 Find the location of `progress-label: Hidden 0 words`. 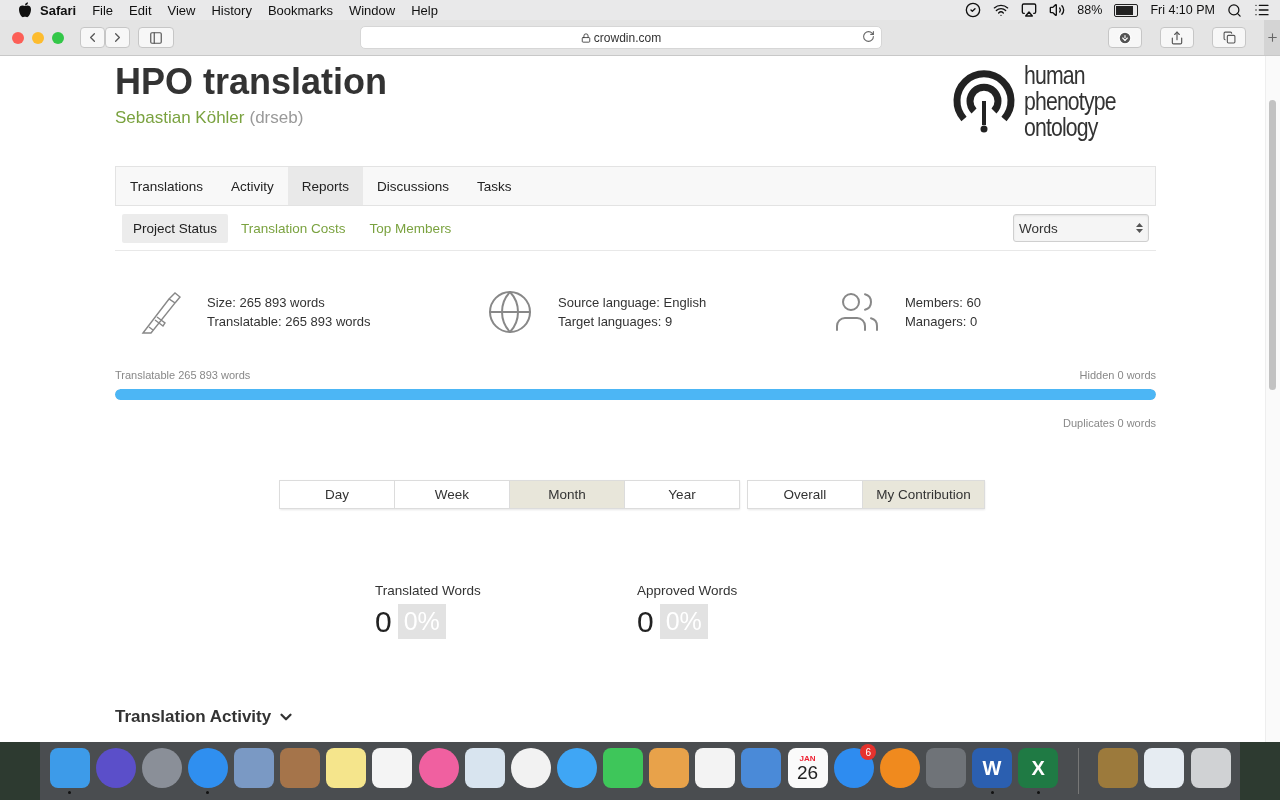

progress-label: Hidden 0 words is located at coordinates (1117, 375).